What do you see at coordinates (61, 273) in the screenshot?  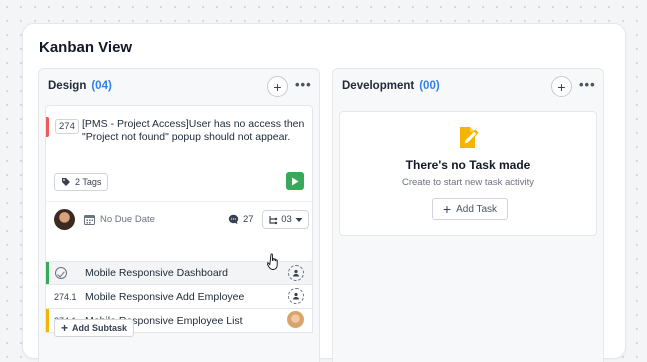 I see `check-circle-icon` at bounding box center [61, 273].